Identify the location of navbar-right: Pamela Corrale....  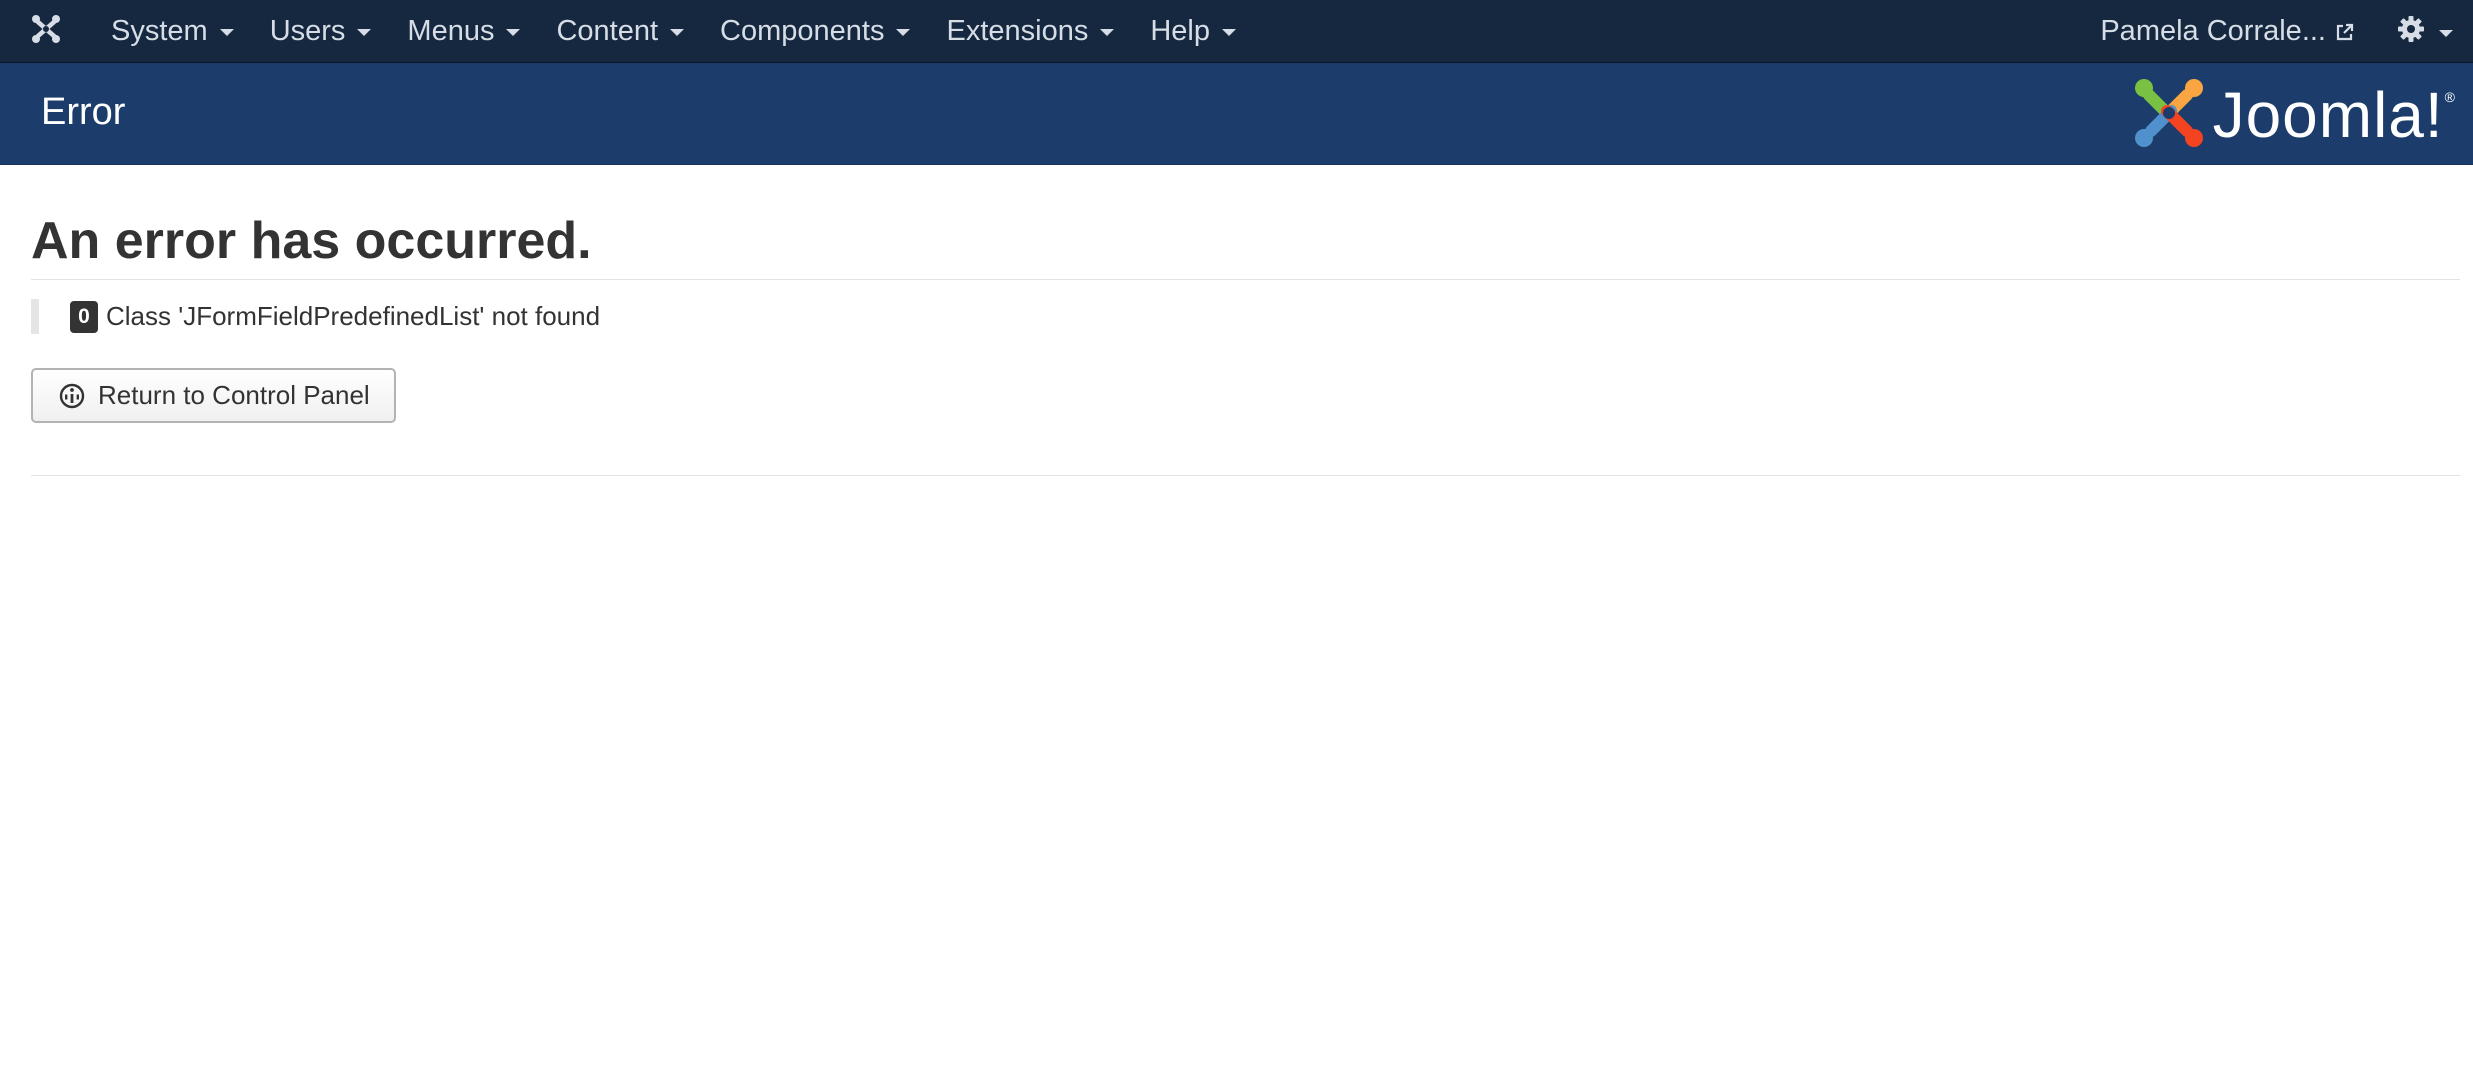
(2276, 31).